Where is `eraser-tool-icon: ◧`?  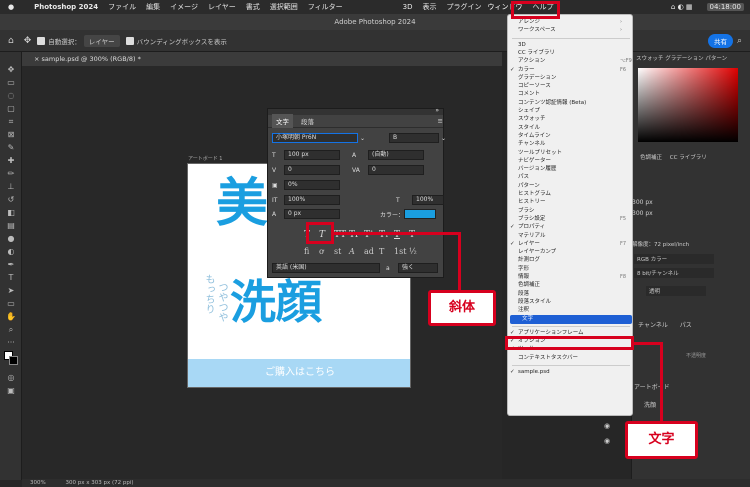
eraser-tool-icon: ◧ is located at coordinates (11, 212).